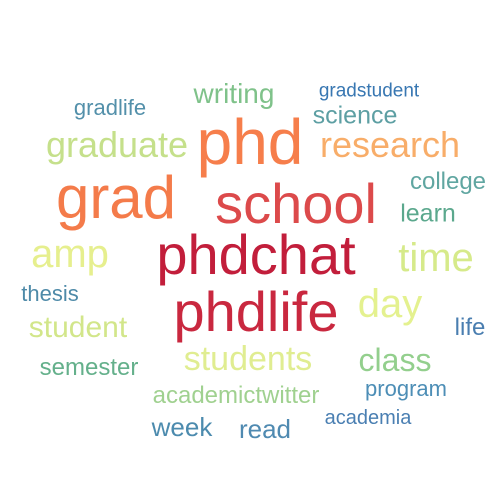  Describe the element at coordinates (110, 107) in the screenshot. I see `word-gradlife: gradlife` at that location.